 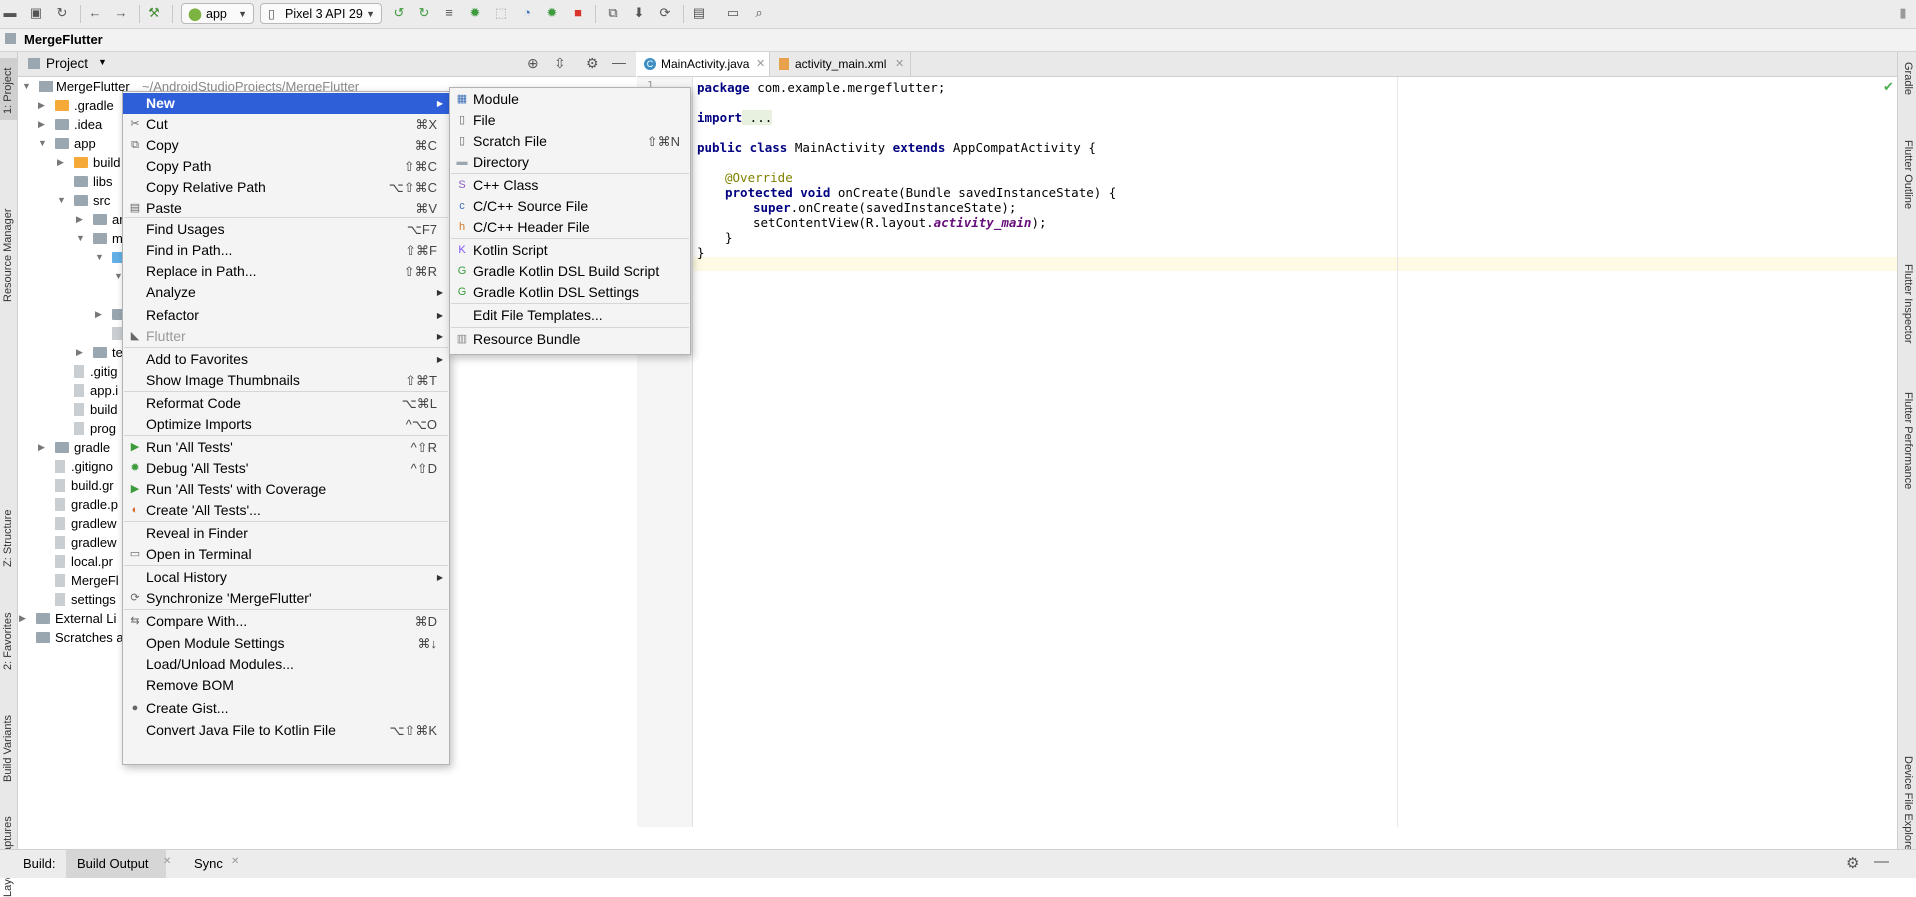 What do you see at coordinates (286, 685) in the screenshot?
I see `menu-item-remove-bom: Remove BOM` at bounding box center [286, 685].